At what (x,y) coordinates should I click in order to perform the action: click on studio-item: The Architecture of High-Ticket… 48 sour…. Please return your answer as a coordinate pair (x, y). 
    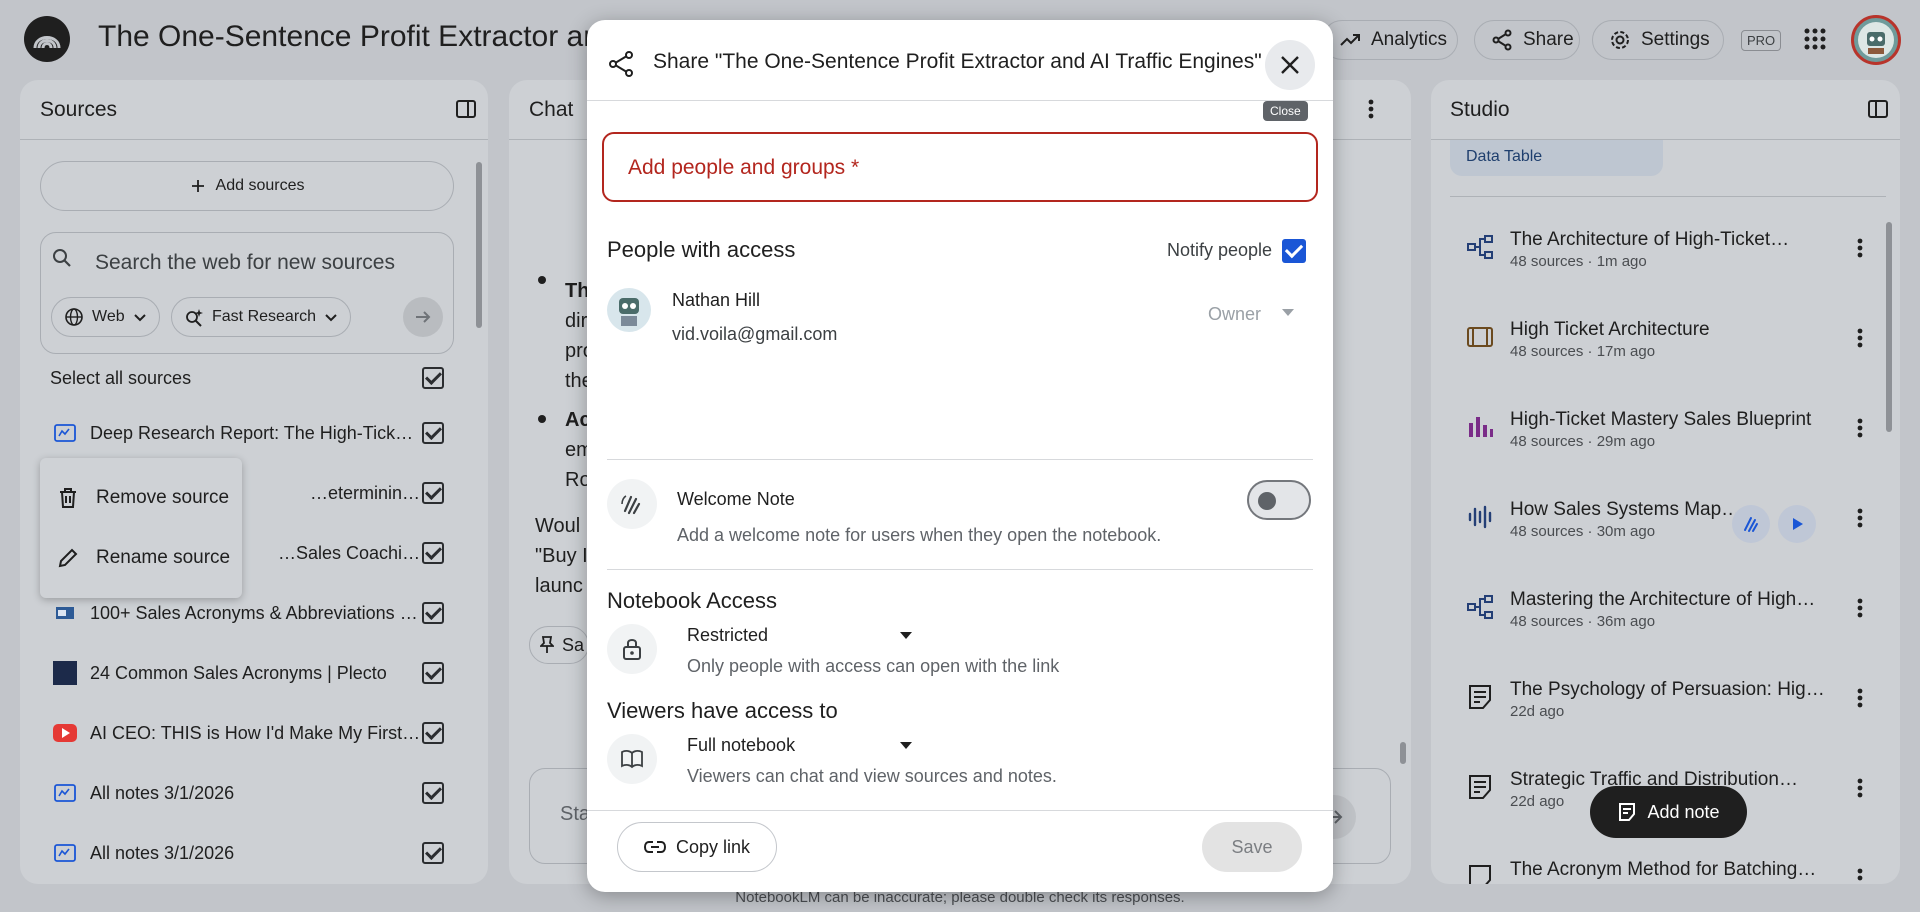
    Looking at the image, I should click on (1670, 254).